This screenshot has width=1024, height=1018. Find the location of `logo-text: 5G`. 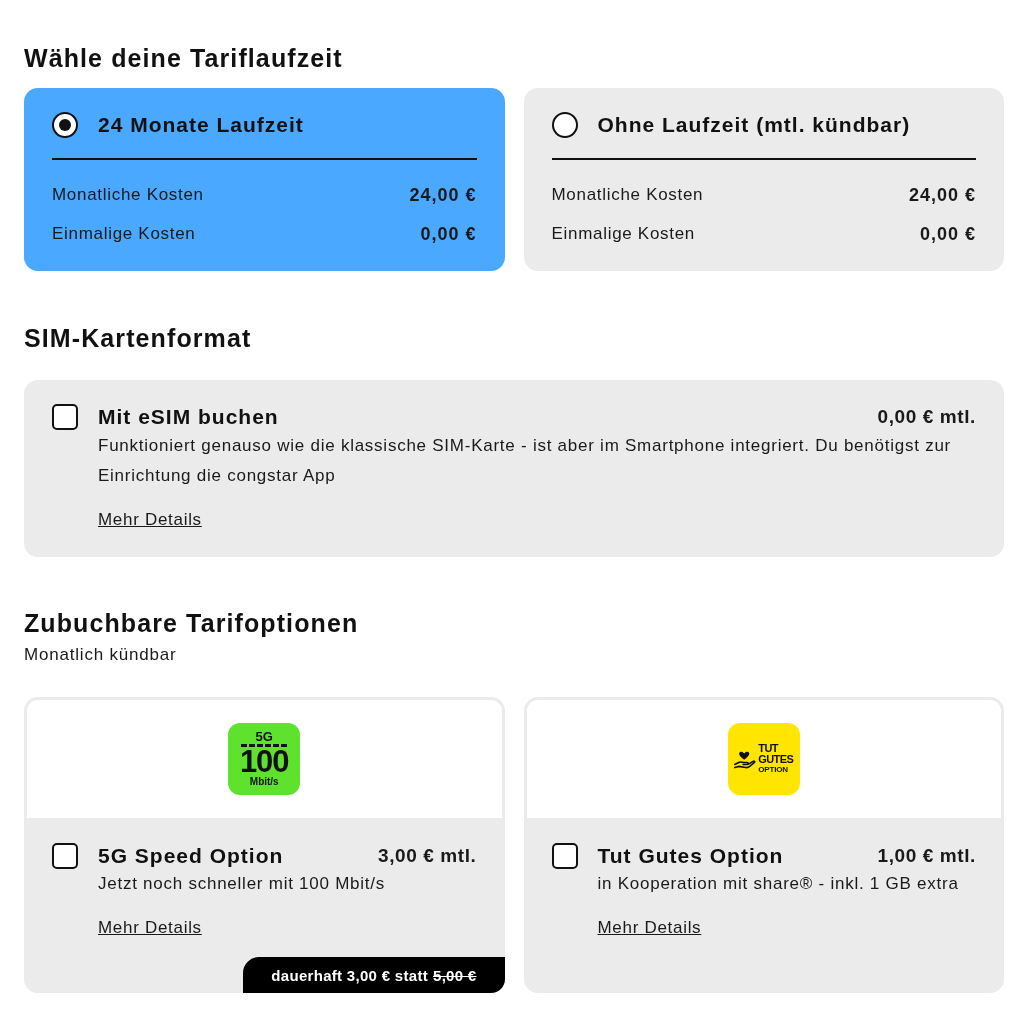

logo-text: 5G is located at coordinates (264, 736).